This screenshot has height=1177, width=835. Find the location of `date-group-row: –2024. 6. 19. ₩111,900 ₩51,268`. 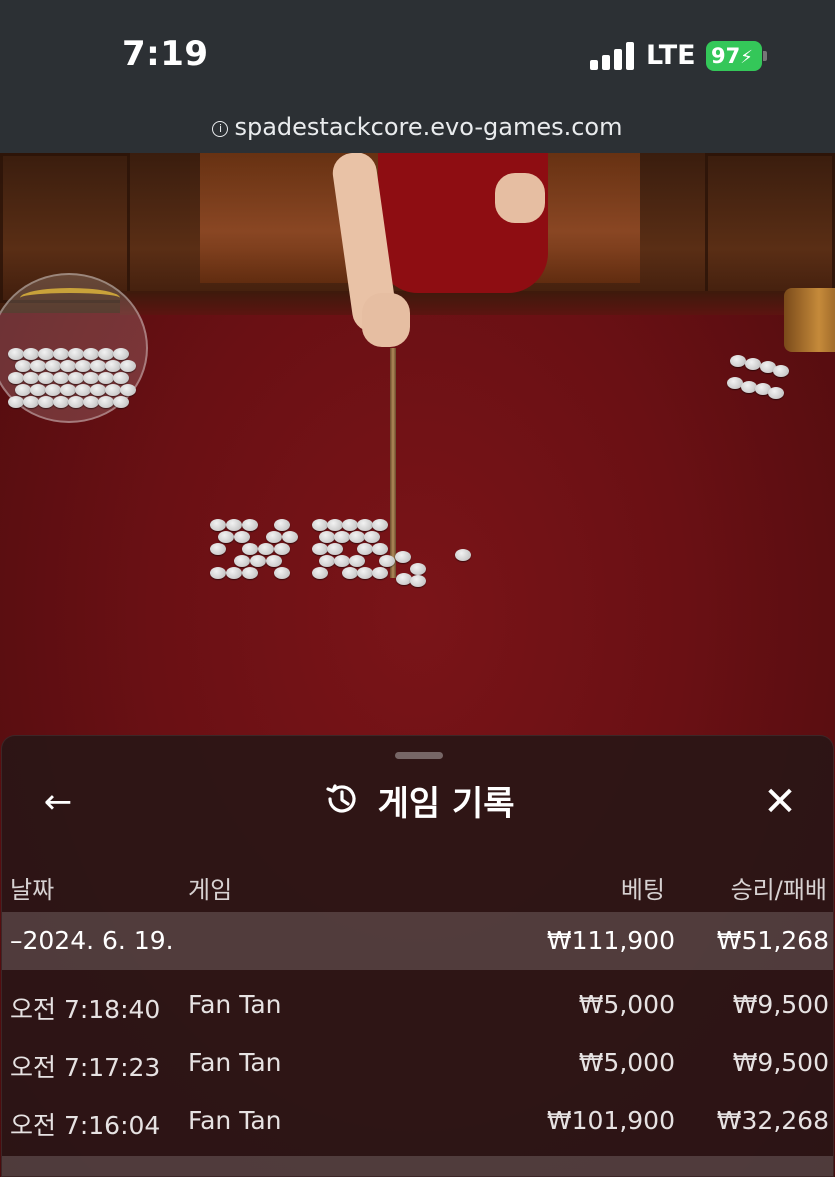

date-group-row: –2024. 6. 19. ₩111,900 ₩51,268 is located at coordinates (417, 941).